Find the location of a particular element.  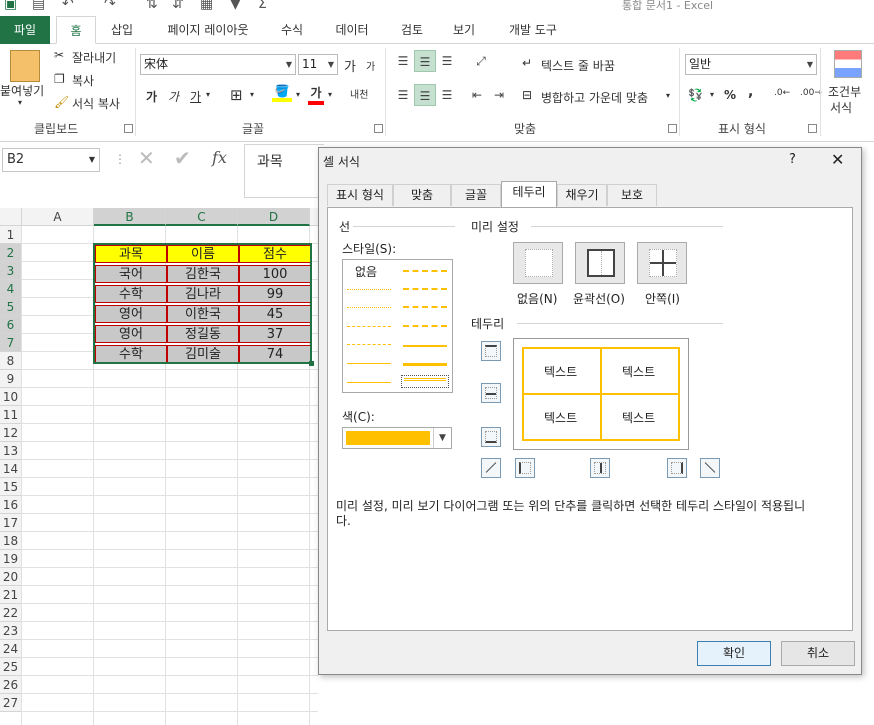

conditional-format-icon is located at coordinates (848, 64).